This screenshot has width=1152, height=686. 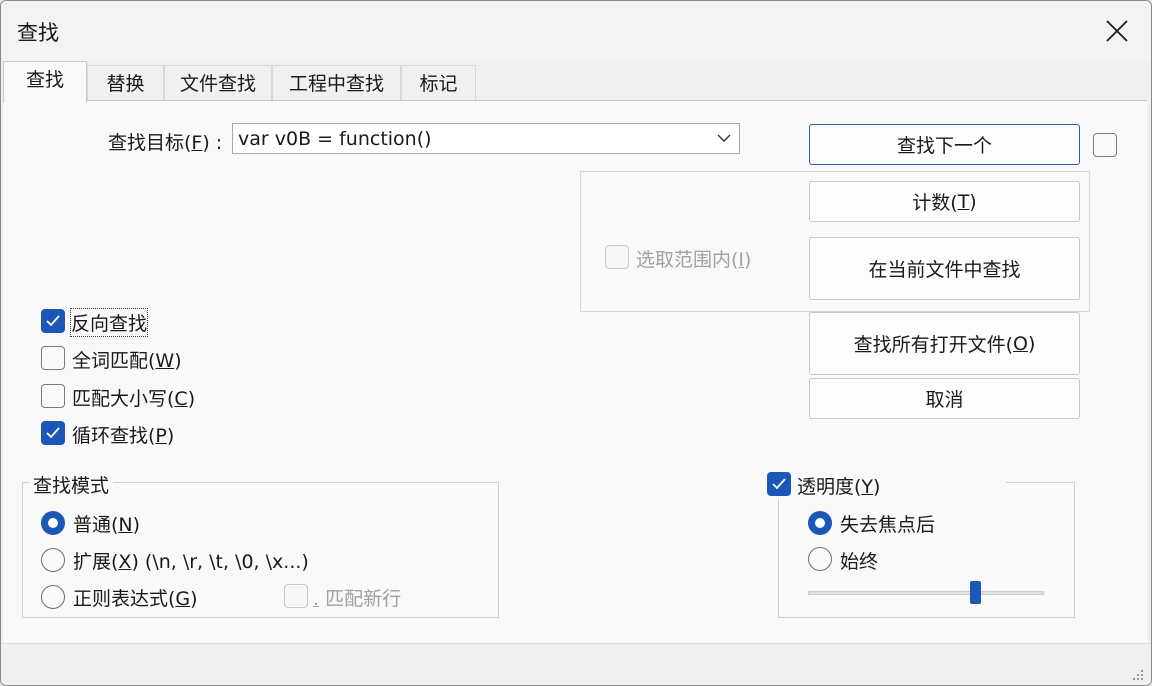 What do you see at coordinates (296, 596) in the screenshot?
I see `dot-matches-newline-checkbox` at bounding box center [296, 596].